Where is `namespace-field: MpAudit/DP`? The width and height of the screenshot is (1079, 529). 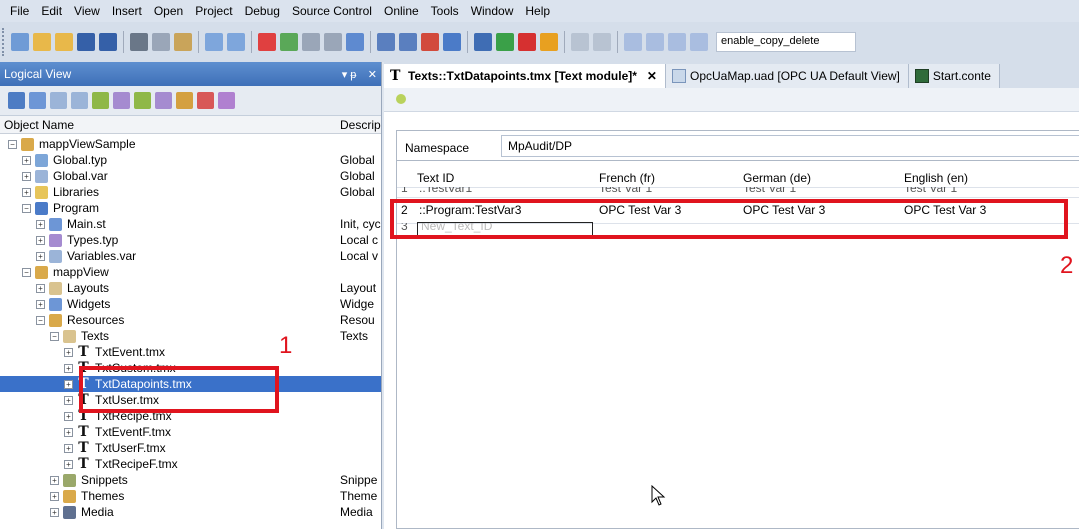 namespace-field: MpAudit/DP is located at coordinates (790, 146).